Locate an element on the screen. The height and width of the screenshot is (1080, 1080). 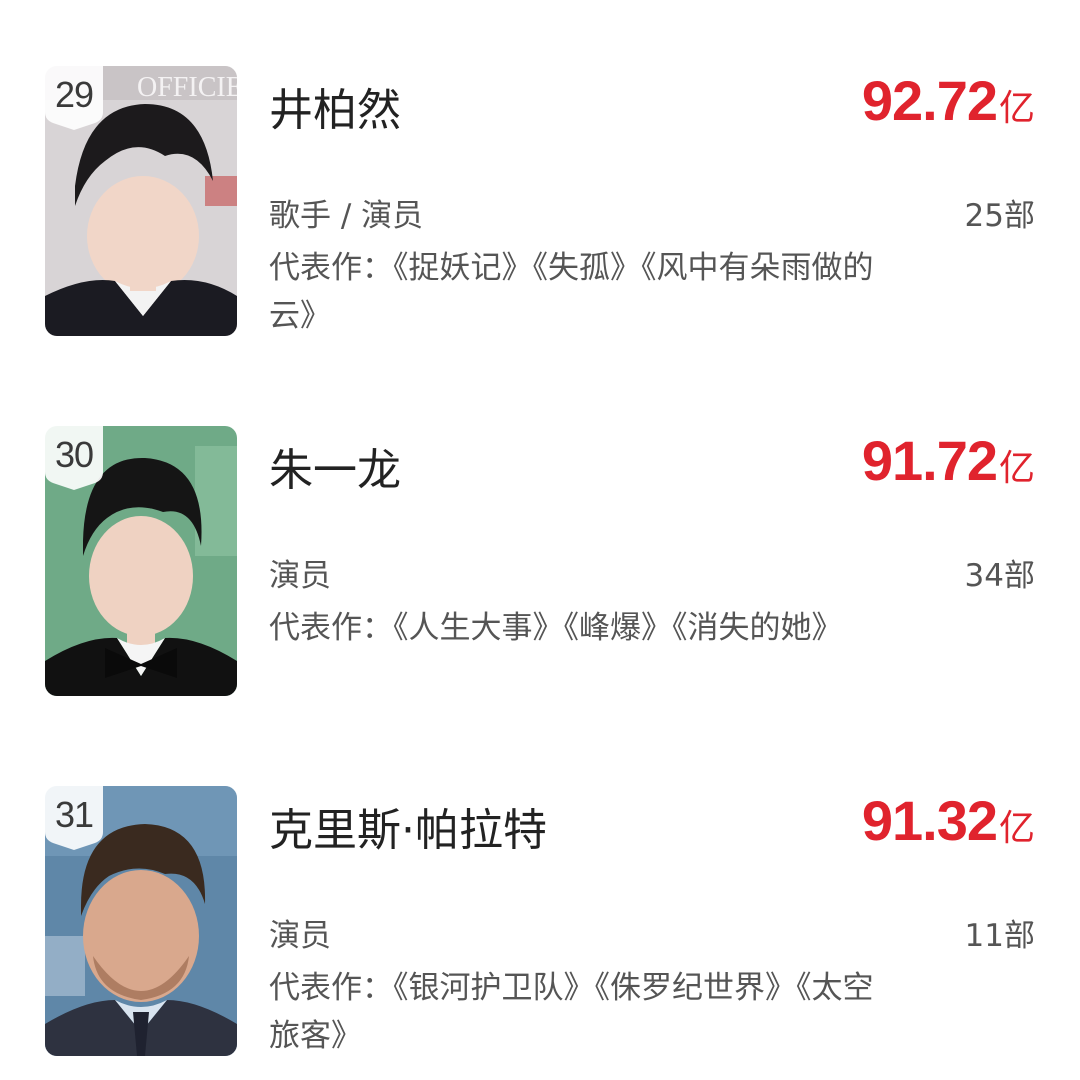
film-count: 25部 is located at coordinates (999, 216).